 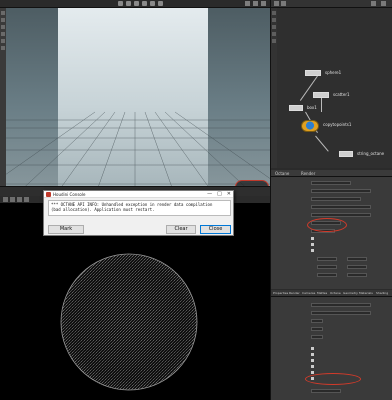 I want to click on tab-geometry: Geometry, so click(x=350, y=293).